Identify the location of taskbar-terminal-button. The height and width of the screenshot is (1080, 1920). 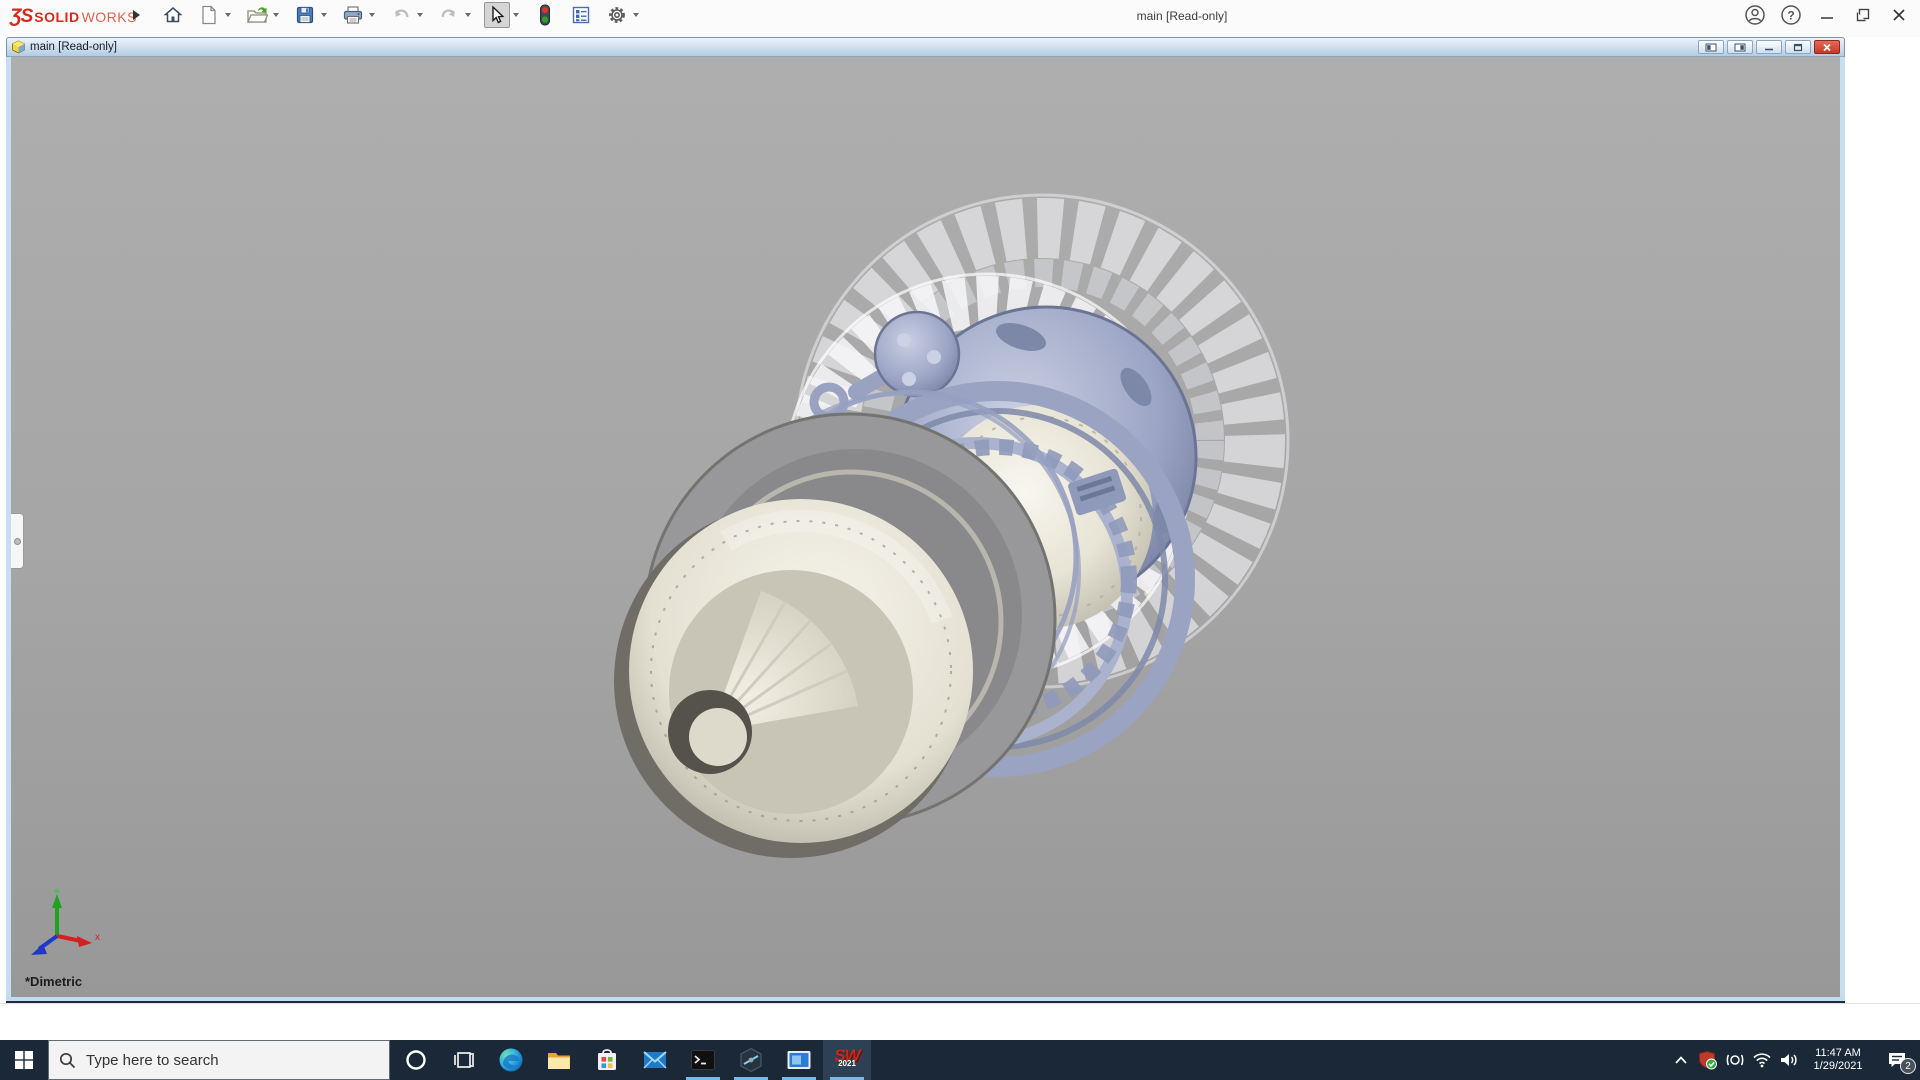
(703, 1060).